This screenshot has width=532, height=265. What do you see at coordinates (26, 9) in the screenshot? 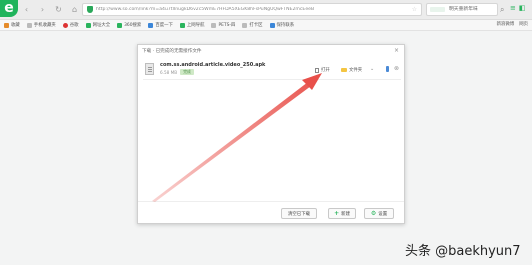
I see `back-icon: ‹` at bounding box center [26, 9].